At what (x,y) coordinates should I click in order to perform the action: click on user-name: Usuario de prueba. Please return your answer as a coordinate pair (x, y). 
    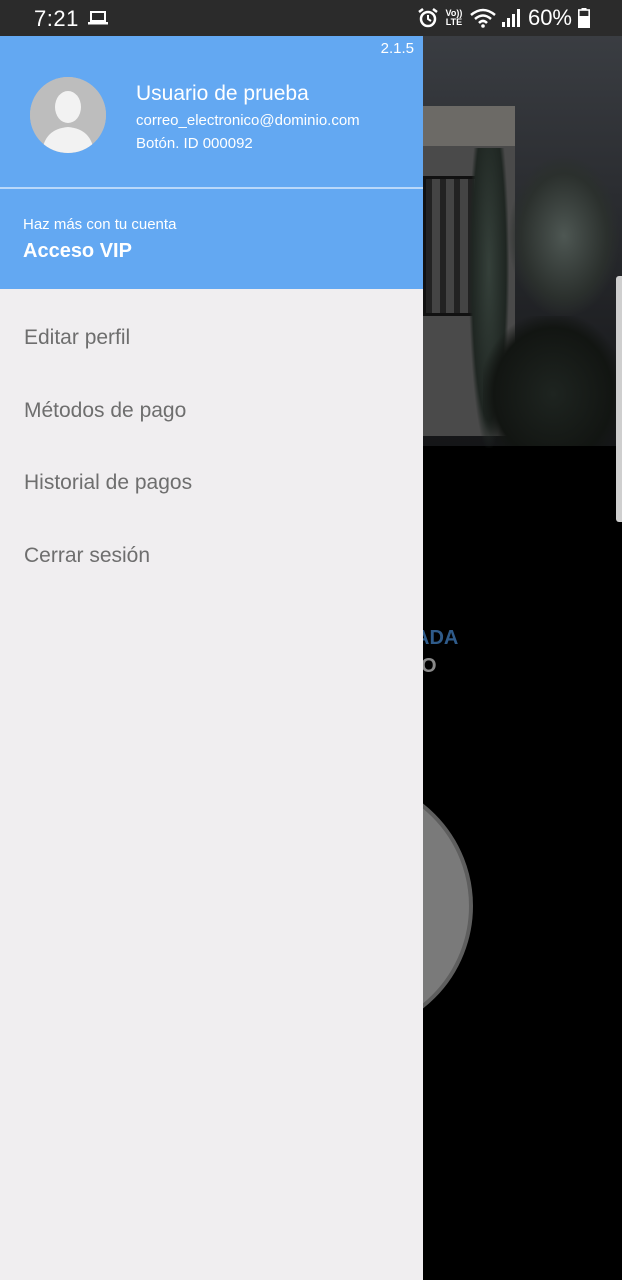
    Looking at the image, I should click on (222, 93).